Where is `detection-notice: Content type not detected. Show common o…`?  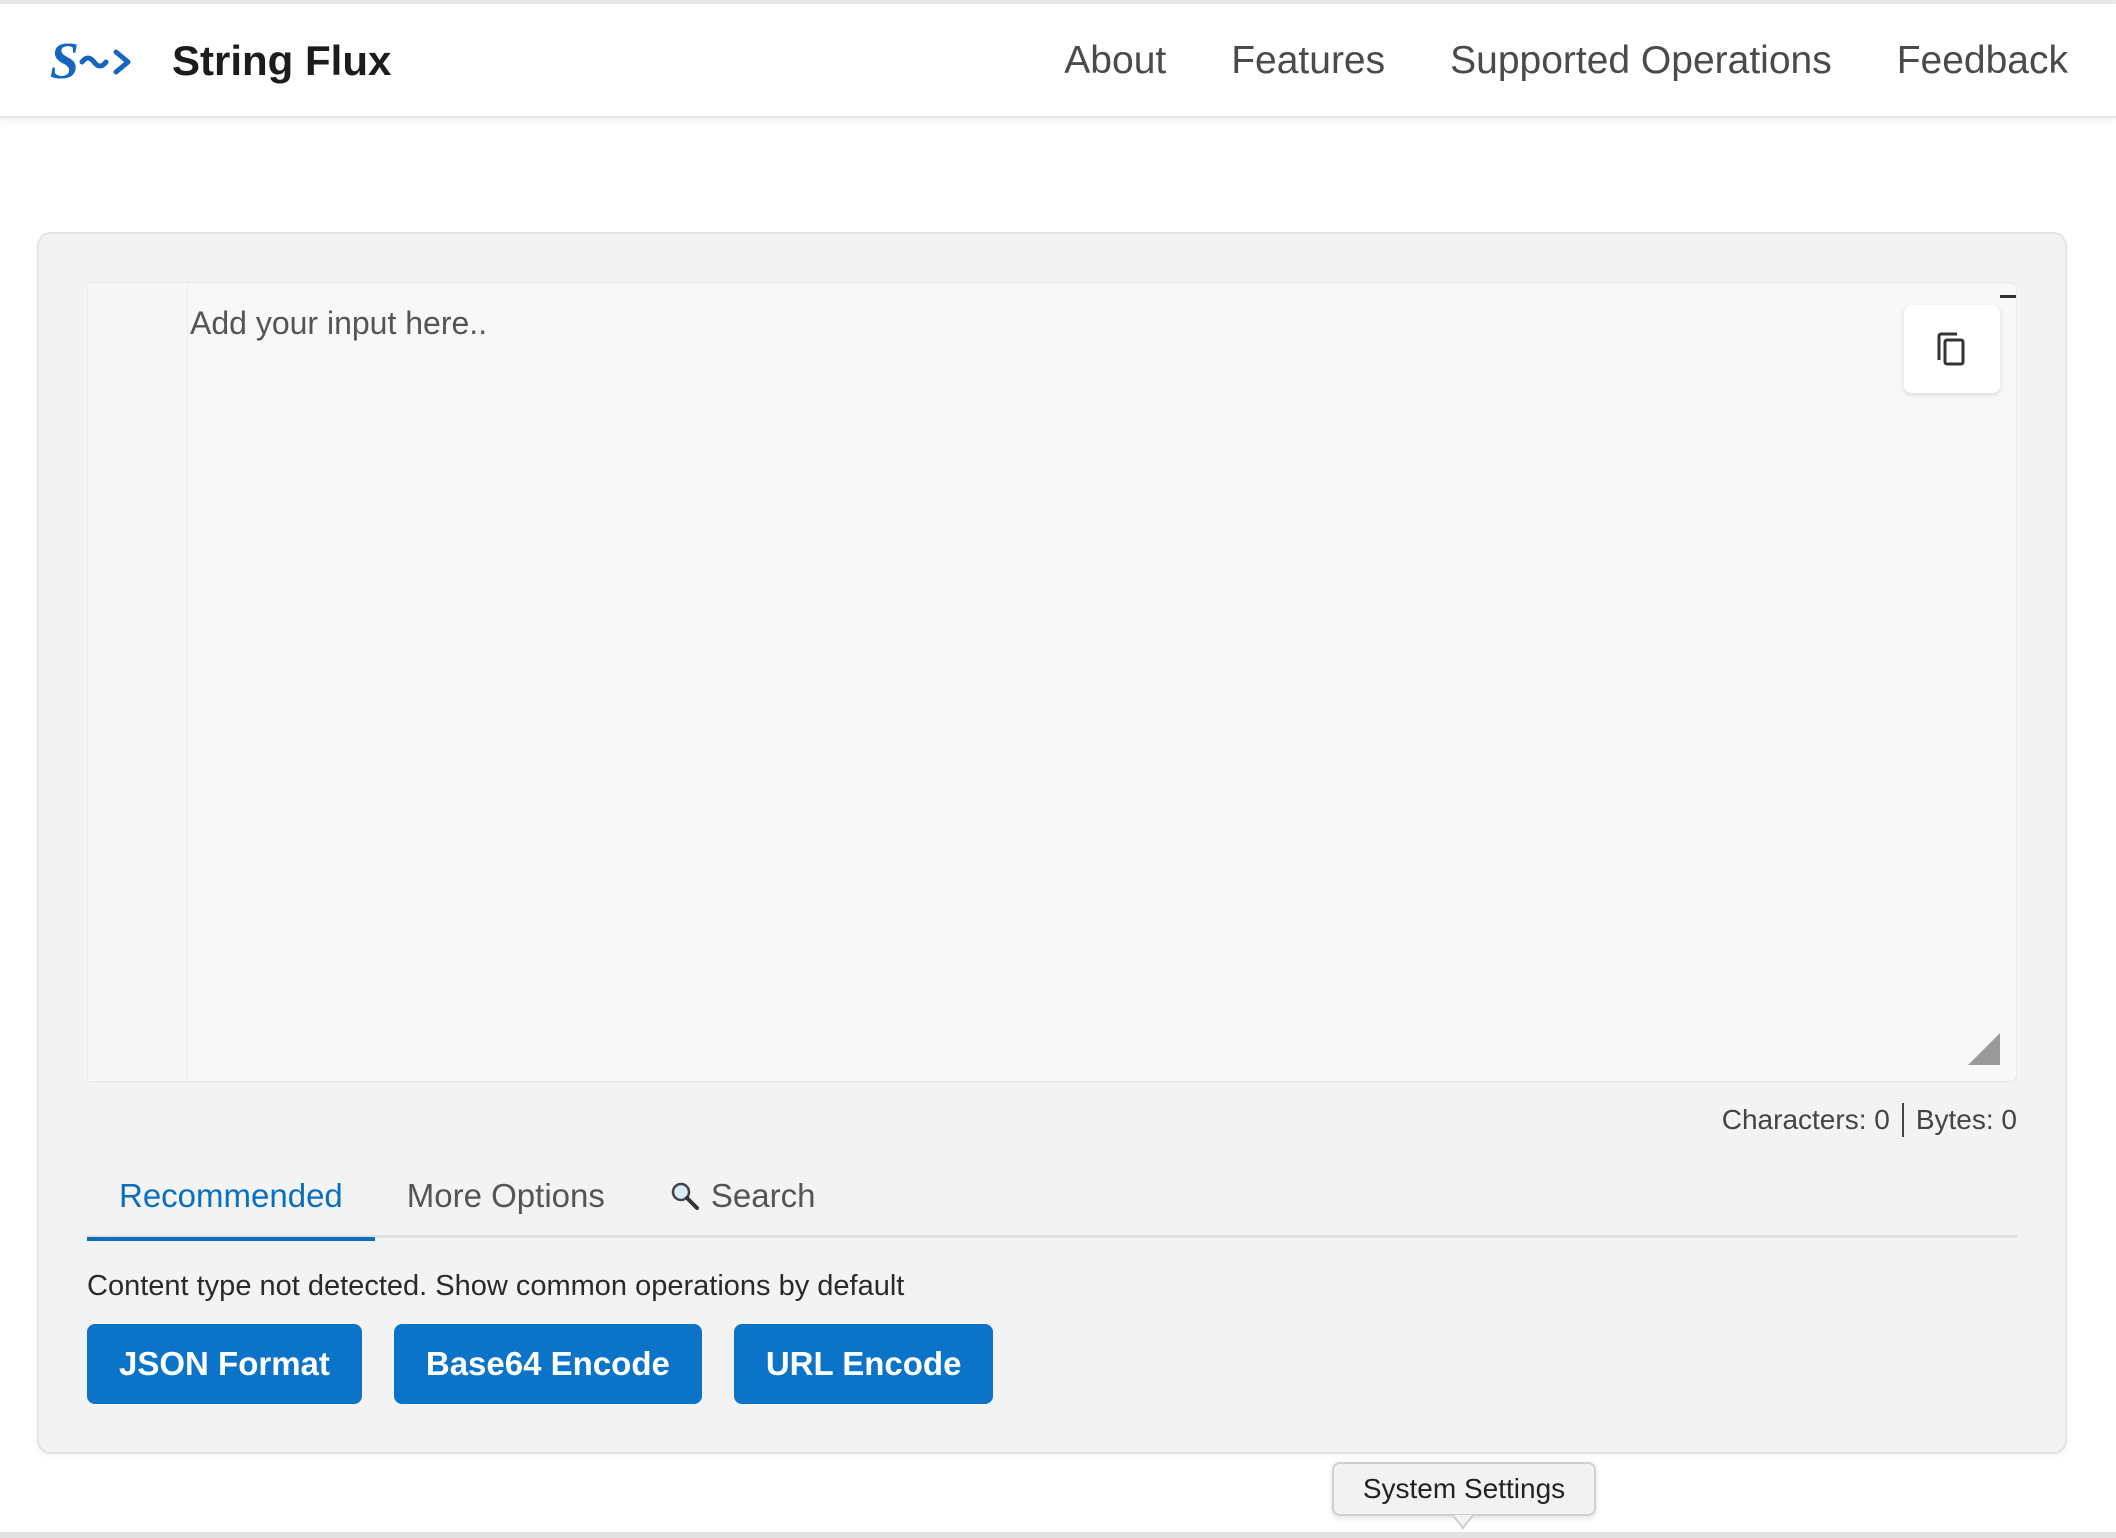 detection-notice: Content type not detected. Show common o… is located at coordinates (496, 1286).